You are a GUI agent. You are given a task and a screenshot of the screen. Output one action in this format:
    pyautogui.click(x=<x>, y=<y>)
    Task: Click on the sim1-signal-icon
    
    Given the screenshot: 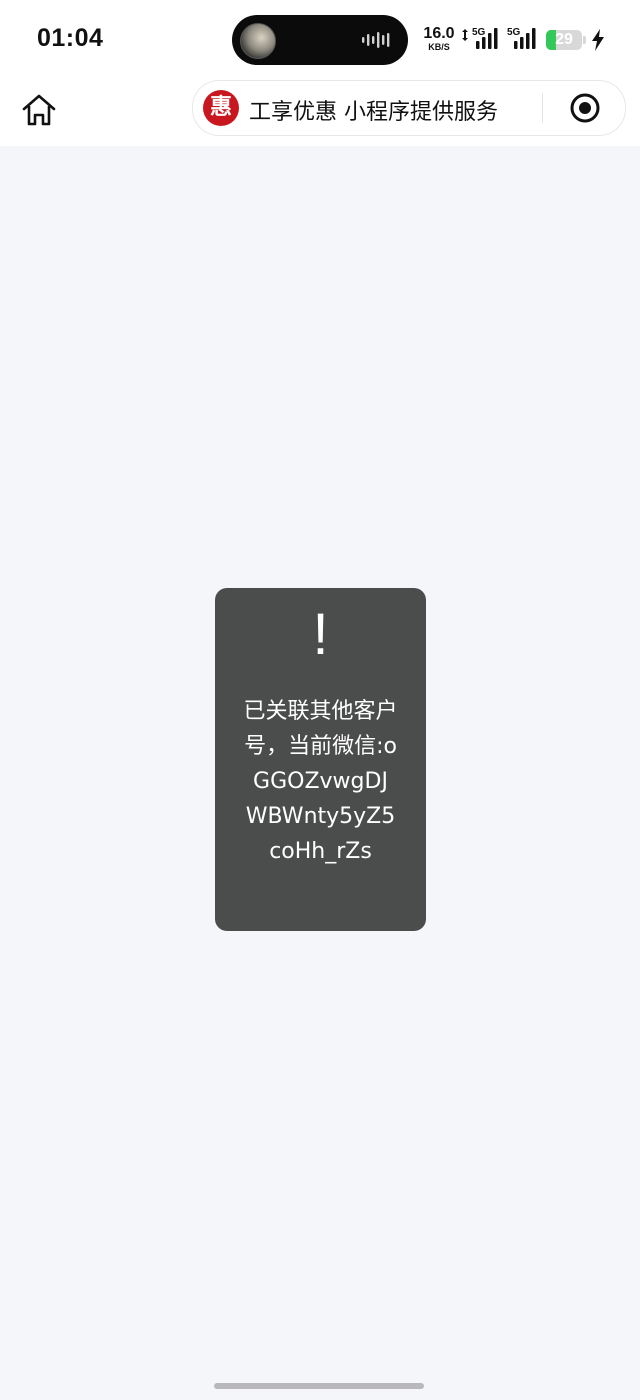 What is the action you would take?
    pyautogui.click(x=487, y=38)
    